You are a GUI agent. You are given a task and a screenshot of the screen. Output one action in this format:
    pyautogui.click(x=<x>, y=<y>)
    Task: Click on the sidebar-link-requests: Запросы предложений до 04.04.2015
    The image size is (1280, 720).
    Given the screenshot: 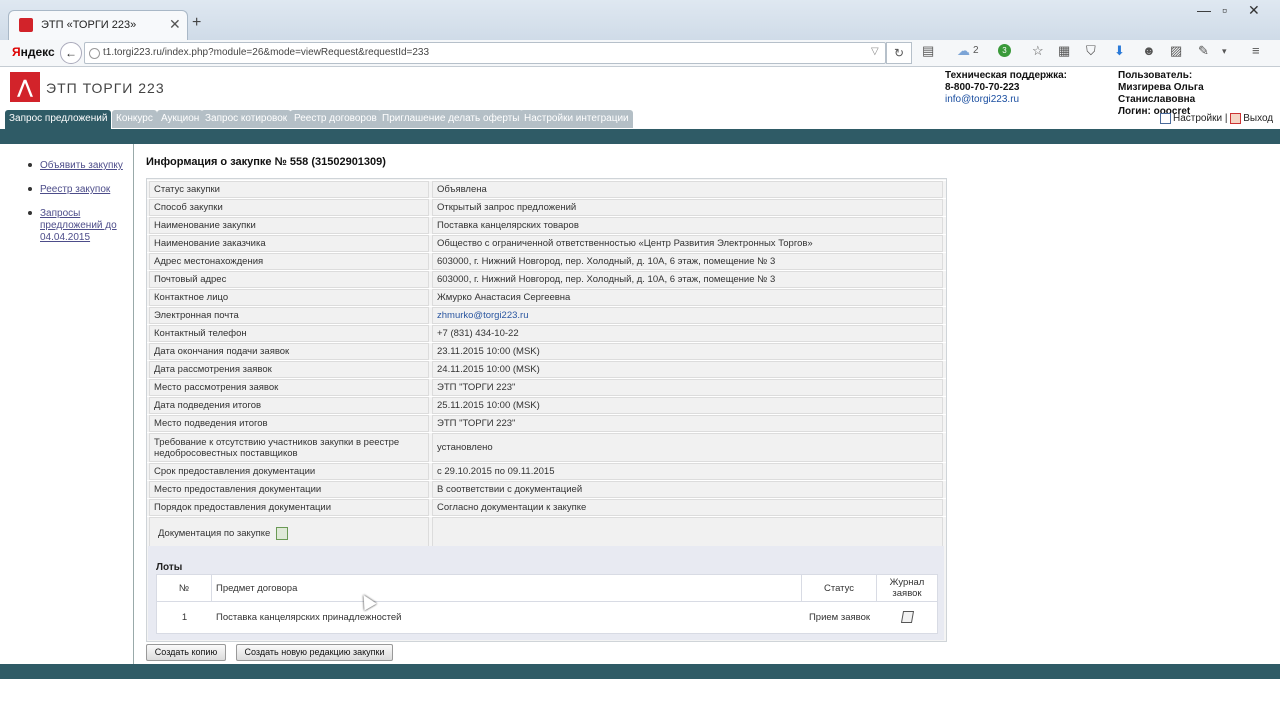 What is the action you would take?
    pyautogui.click(x=85, y=226)
    